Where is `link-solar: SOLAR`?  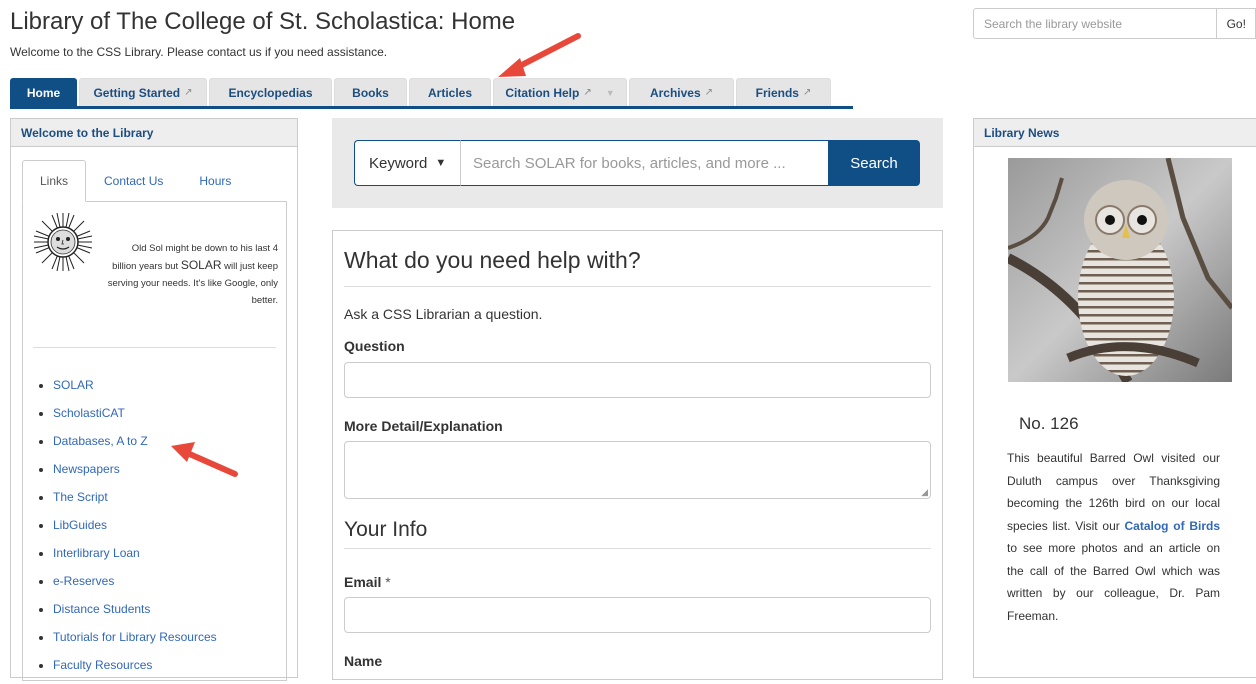 link-solar: SOLAR is located at coordinates (73, 385).